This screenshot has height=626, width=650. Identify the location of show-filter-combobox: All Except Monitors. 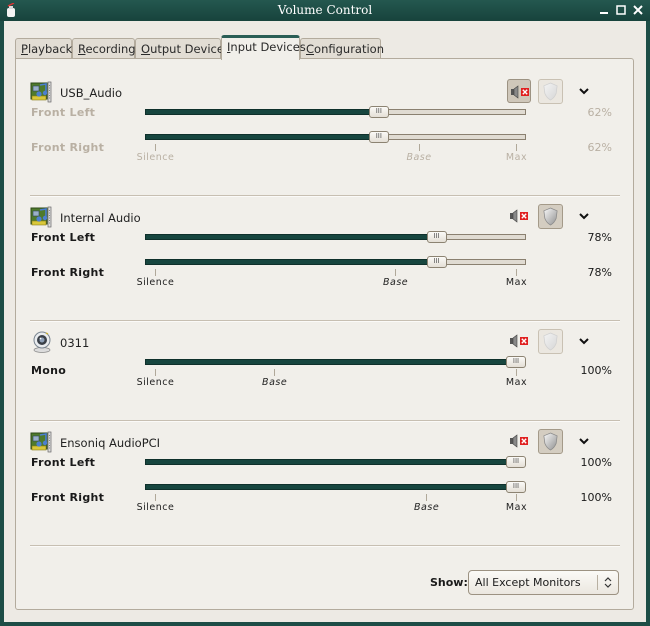
(543, 582).